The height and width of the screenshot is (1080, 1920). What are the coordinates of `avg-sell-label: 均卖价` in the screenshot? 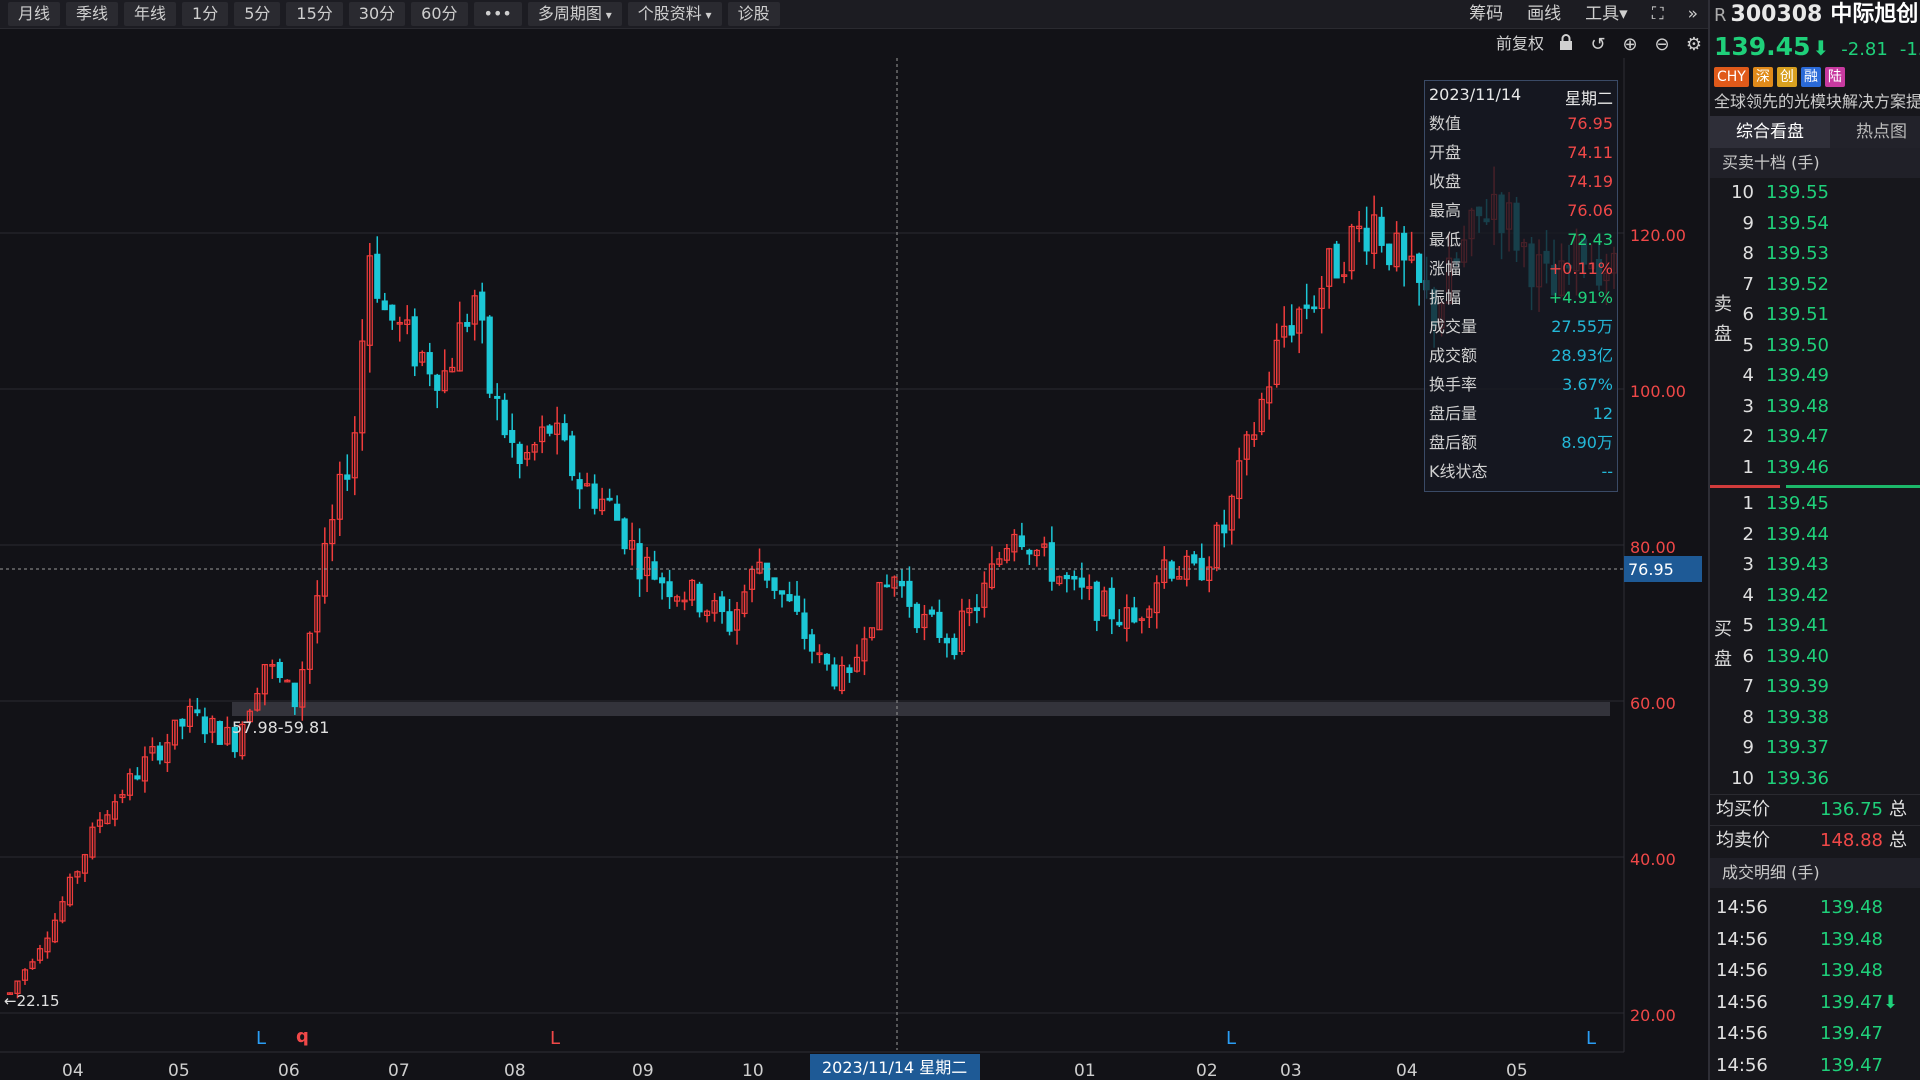 It's located at (1743, 840).